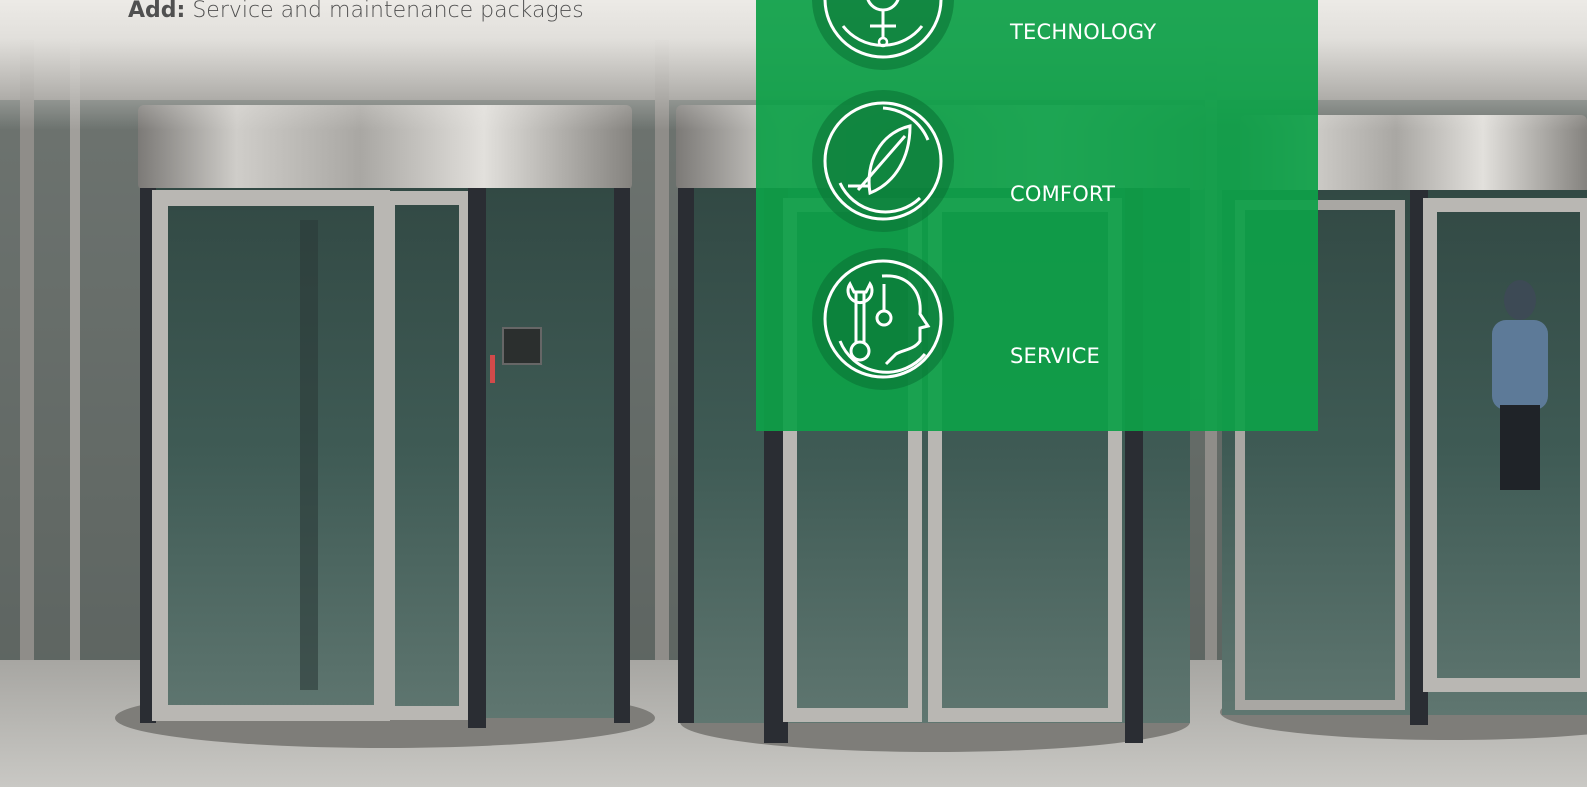 This screenshot has width=1587, height=787. Describe the element at coordinates (883, 36) in the screenshot. I see `gear-icon` at that location.